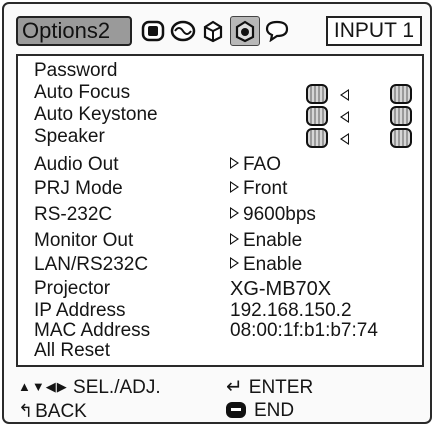 The image size is (434, 426). What do you see at coordinates (344, 117) in the screenshot?
I see `auto-keystone-left-arrow-icon` at bounding box center [344, 117].